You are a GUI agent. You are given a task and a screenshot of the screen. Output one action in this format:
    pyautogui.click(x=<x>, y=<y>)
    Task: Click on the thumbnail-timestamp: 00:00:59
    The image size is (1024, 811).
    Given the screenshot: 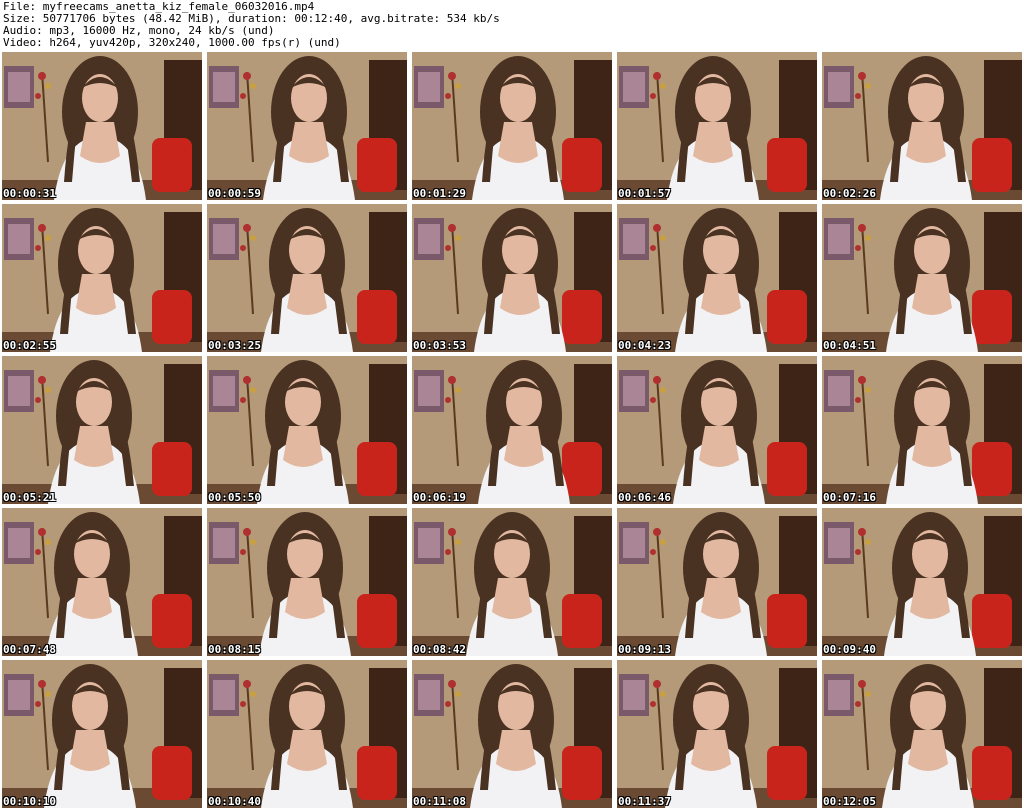 What is the action you would take?
    pyautogui.click(x=234, y=193)
    